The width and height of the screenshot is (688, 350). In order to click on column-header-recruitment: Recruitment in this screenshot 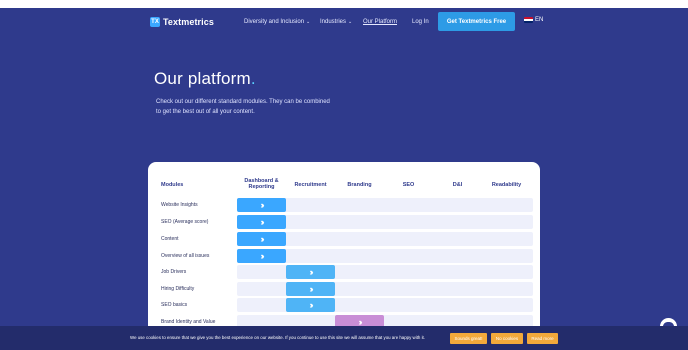, I will do `click(310, 185)`.